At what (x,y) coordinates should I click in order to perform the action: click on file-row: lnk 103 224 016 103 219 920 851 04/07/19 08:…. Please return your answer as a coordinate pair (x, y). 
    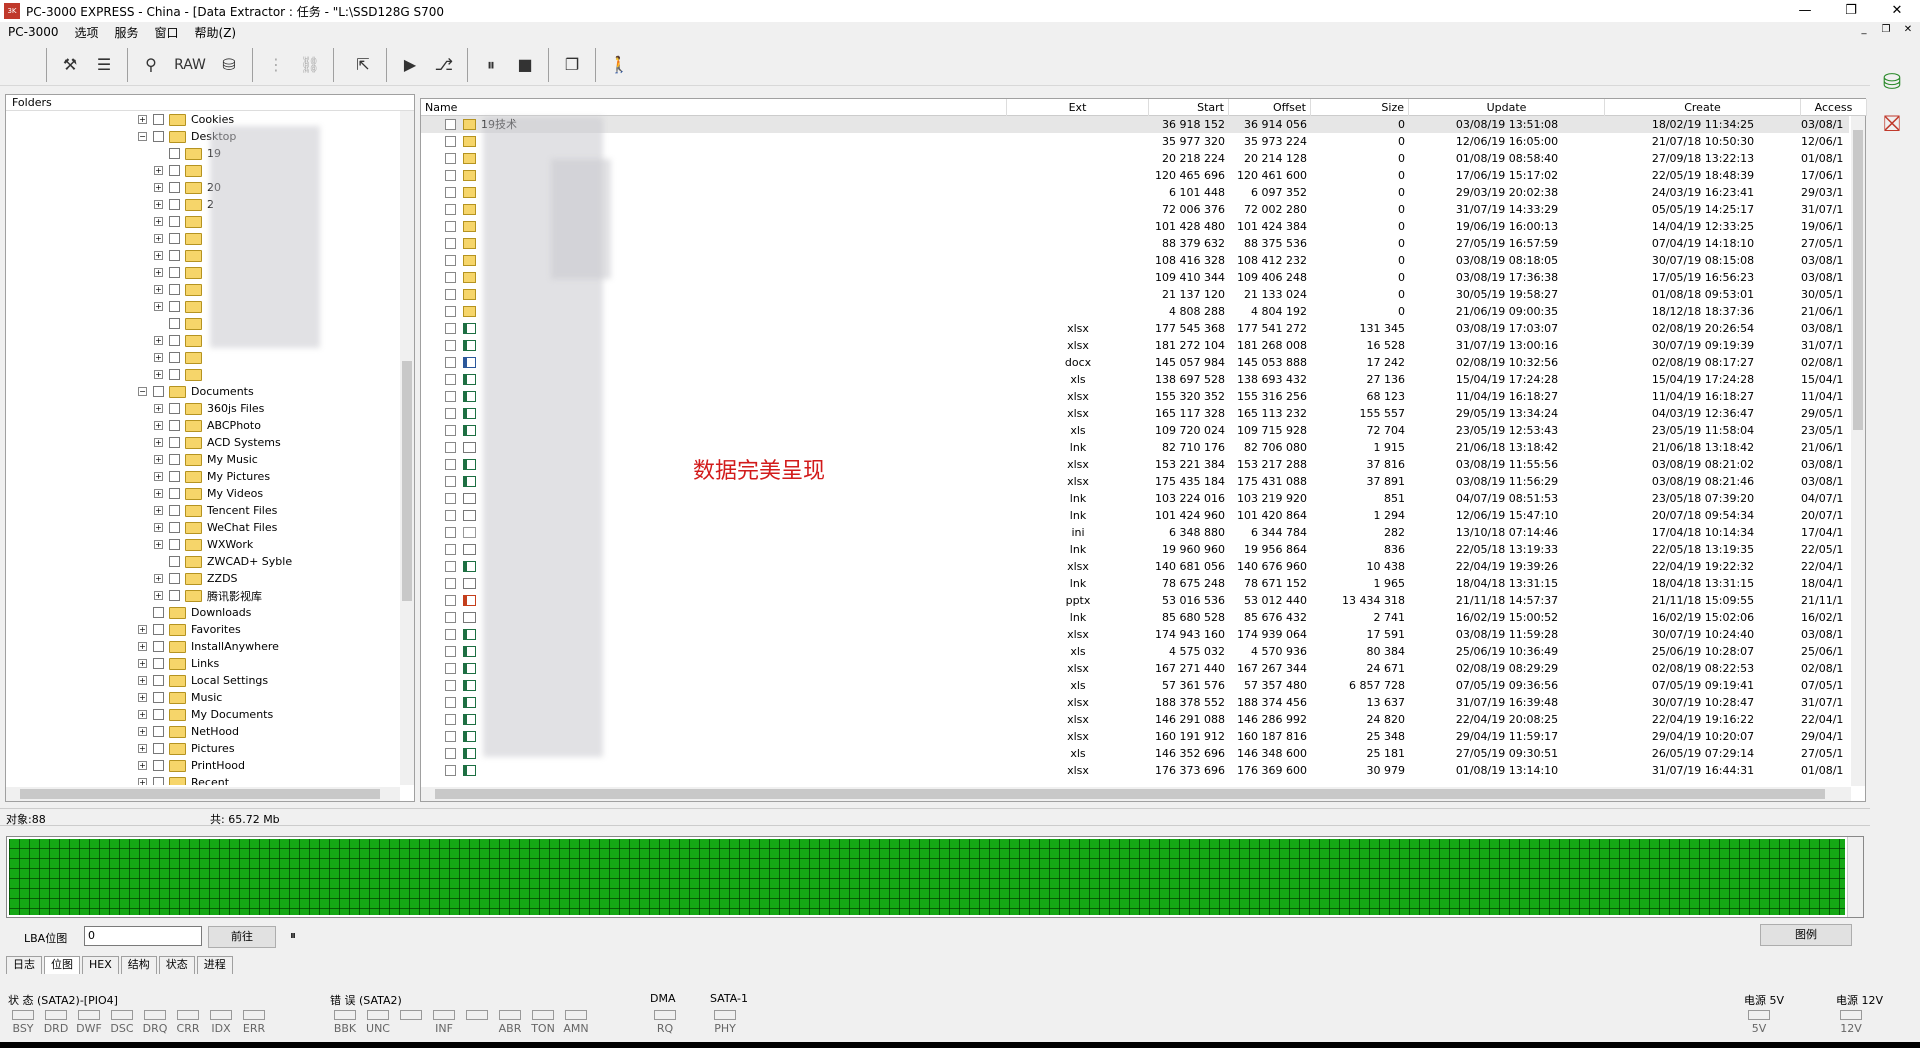
    Looking at the image, I should click on (1135, 498).